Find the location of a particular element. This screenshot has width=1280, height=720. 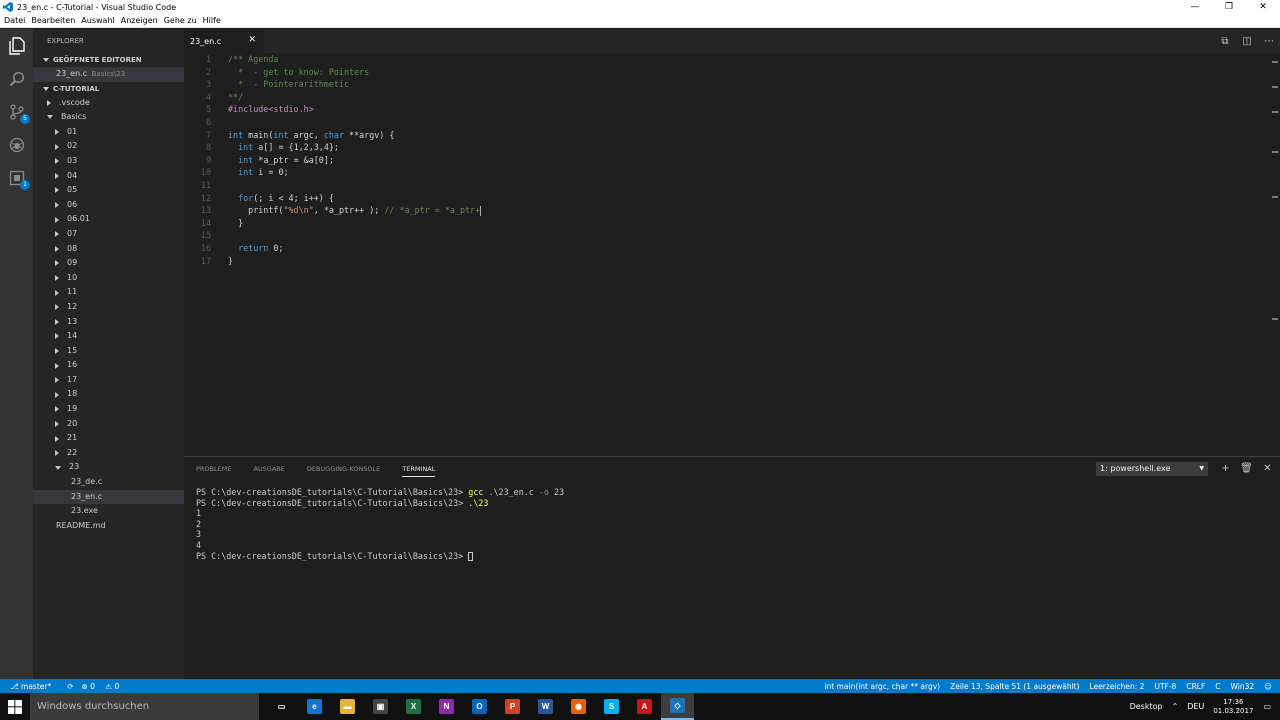

close-window-button: ✕ is located at coordinates (1263, 7).